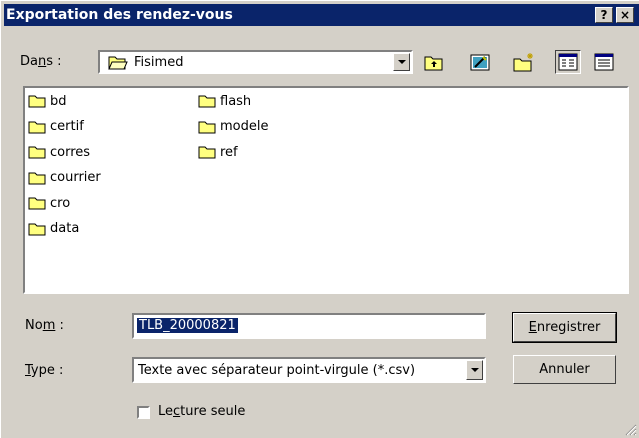 The width and height of the screenshot is (639, 438). I want to click on folder-item: ref, so click(218, 152).